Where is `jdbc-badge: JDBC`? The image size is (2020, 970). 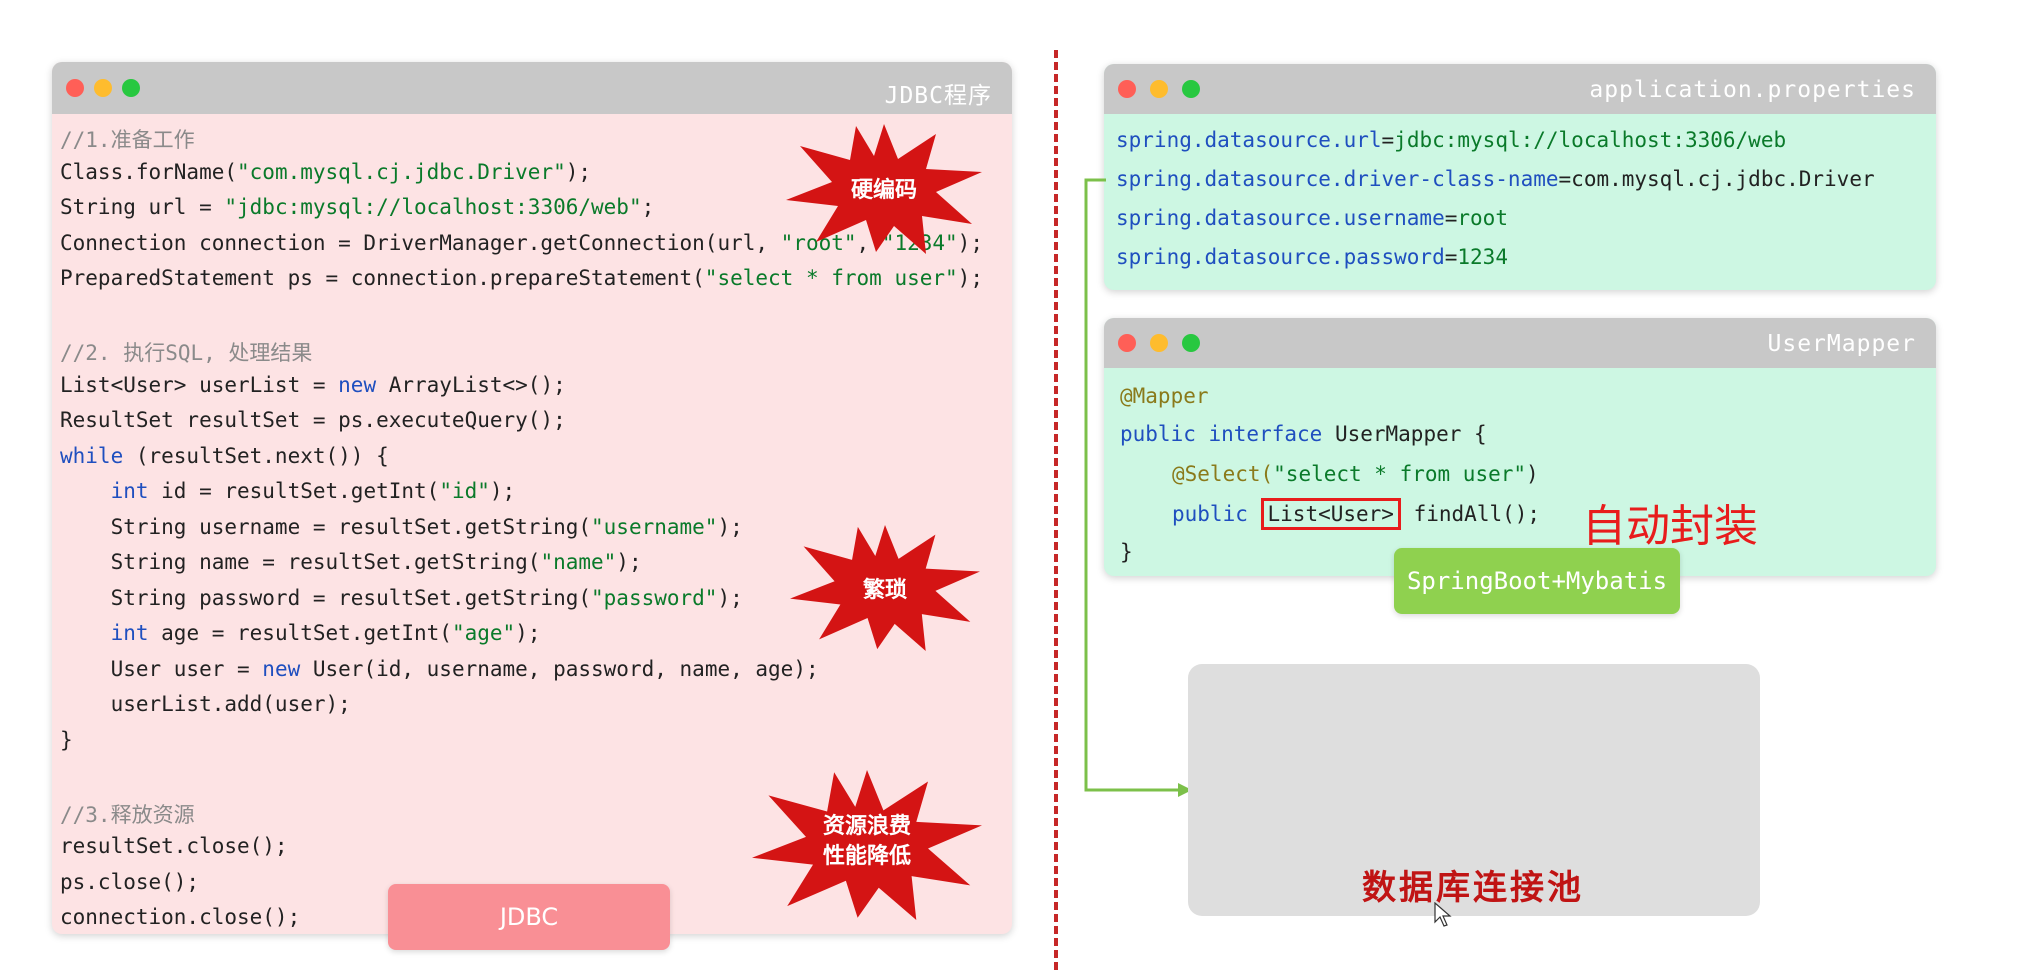
jdbc-badge: JDBC is located at coordinates (529, 917).